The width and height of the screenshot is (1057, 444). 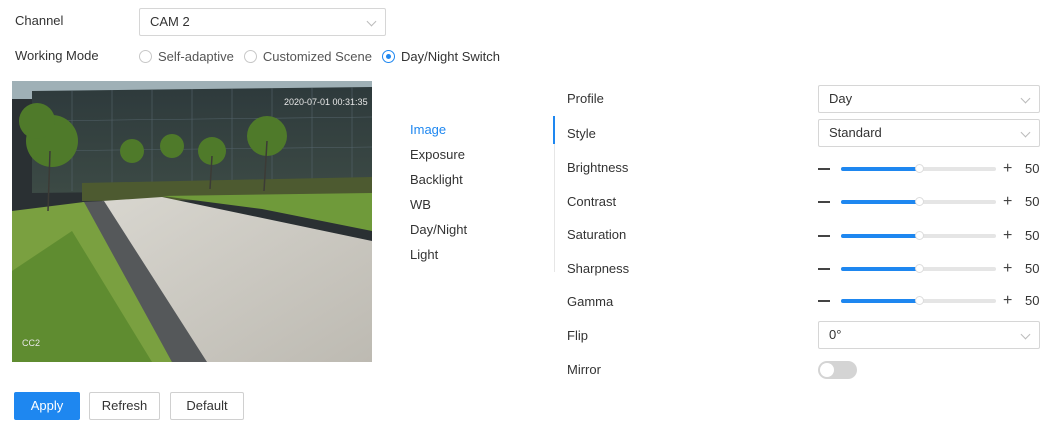 I want to click on saturation-value: 50, so click(x=1032, y=235).